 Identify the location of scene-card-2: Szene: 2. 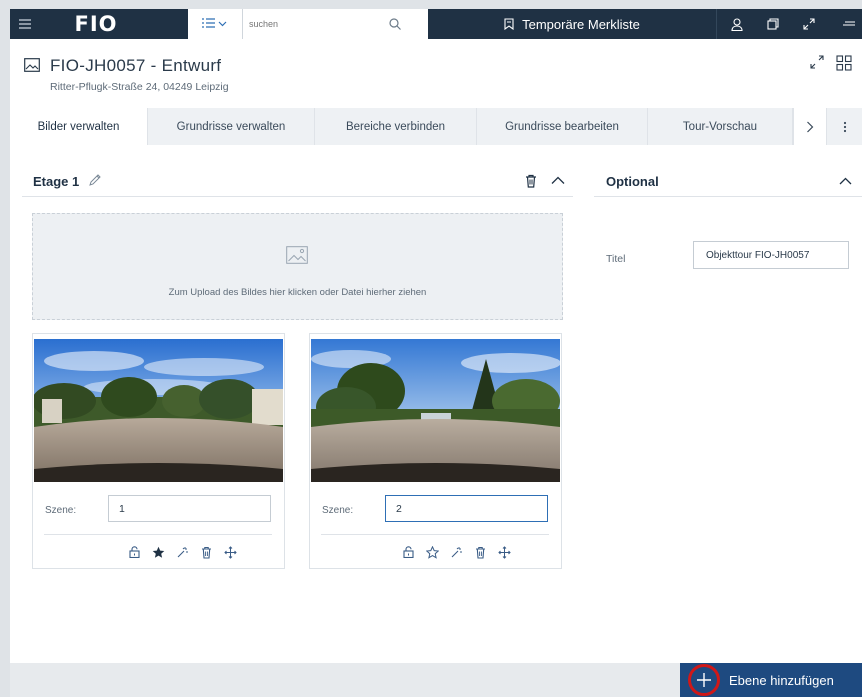
(435, 451).